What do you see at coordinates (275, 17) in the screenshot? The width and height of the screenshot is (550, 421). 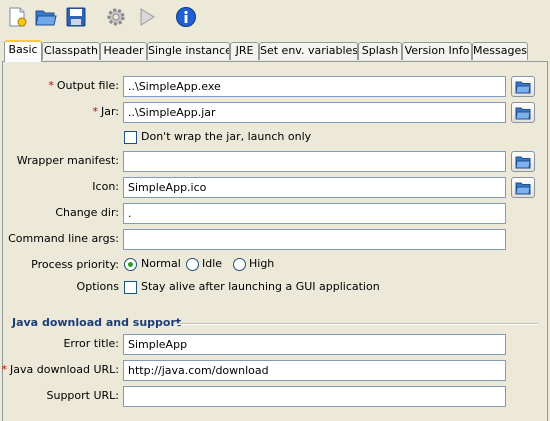 I see `toolbar` at bounding box center [275, 17].